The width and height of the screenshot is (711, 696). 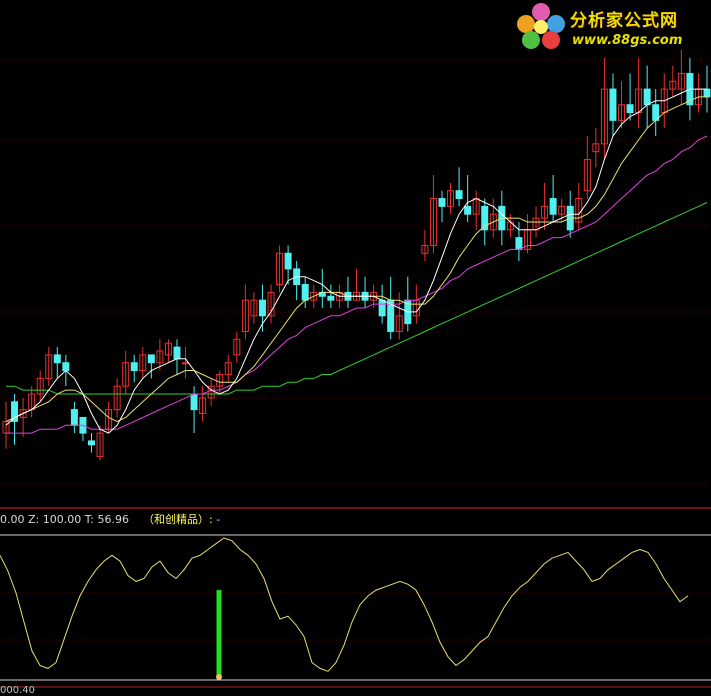 What do you see at coordinates (218, 519) in the screenshot?
I see `indicator-formula-tail: -` at bounding box center [218, 519].